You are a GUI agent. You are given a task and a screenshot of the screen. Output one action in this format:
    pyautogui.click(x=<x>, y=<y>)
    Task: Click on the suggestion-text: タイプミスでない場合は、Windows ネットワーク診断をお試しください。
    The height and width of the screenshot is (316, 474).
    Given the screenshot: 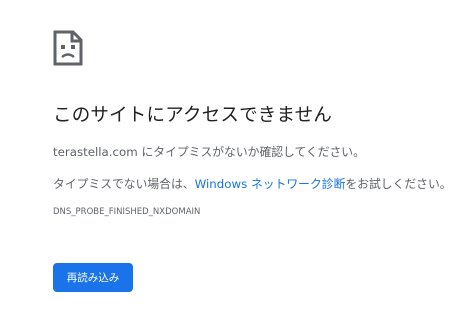 What is the action you would take?
    pyautogui.click(x=252, y=183)
    